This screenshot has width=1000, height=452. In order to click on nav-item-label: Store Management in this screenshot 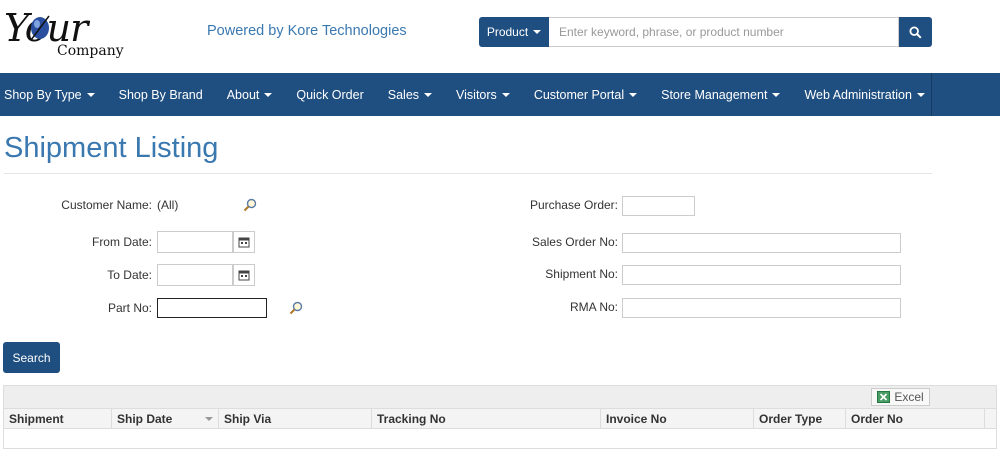, I will do `click(714, 94)`.